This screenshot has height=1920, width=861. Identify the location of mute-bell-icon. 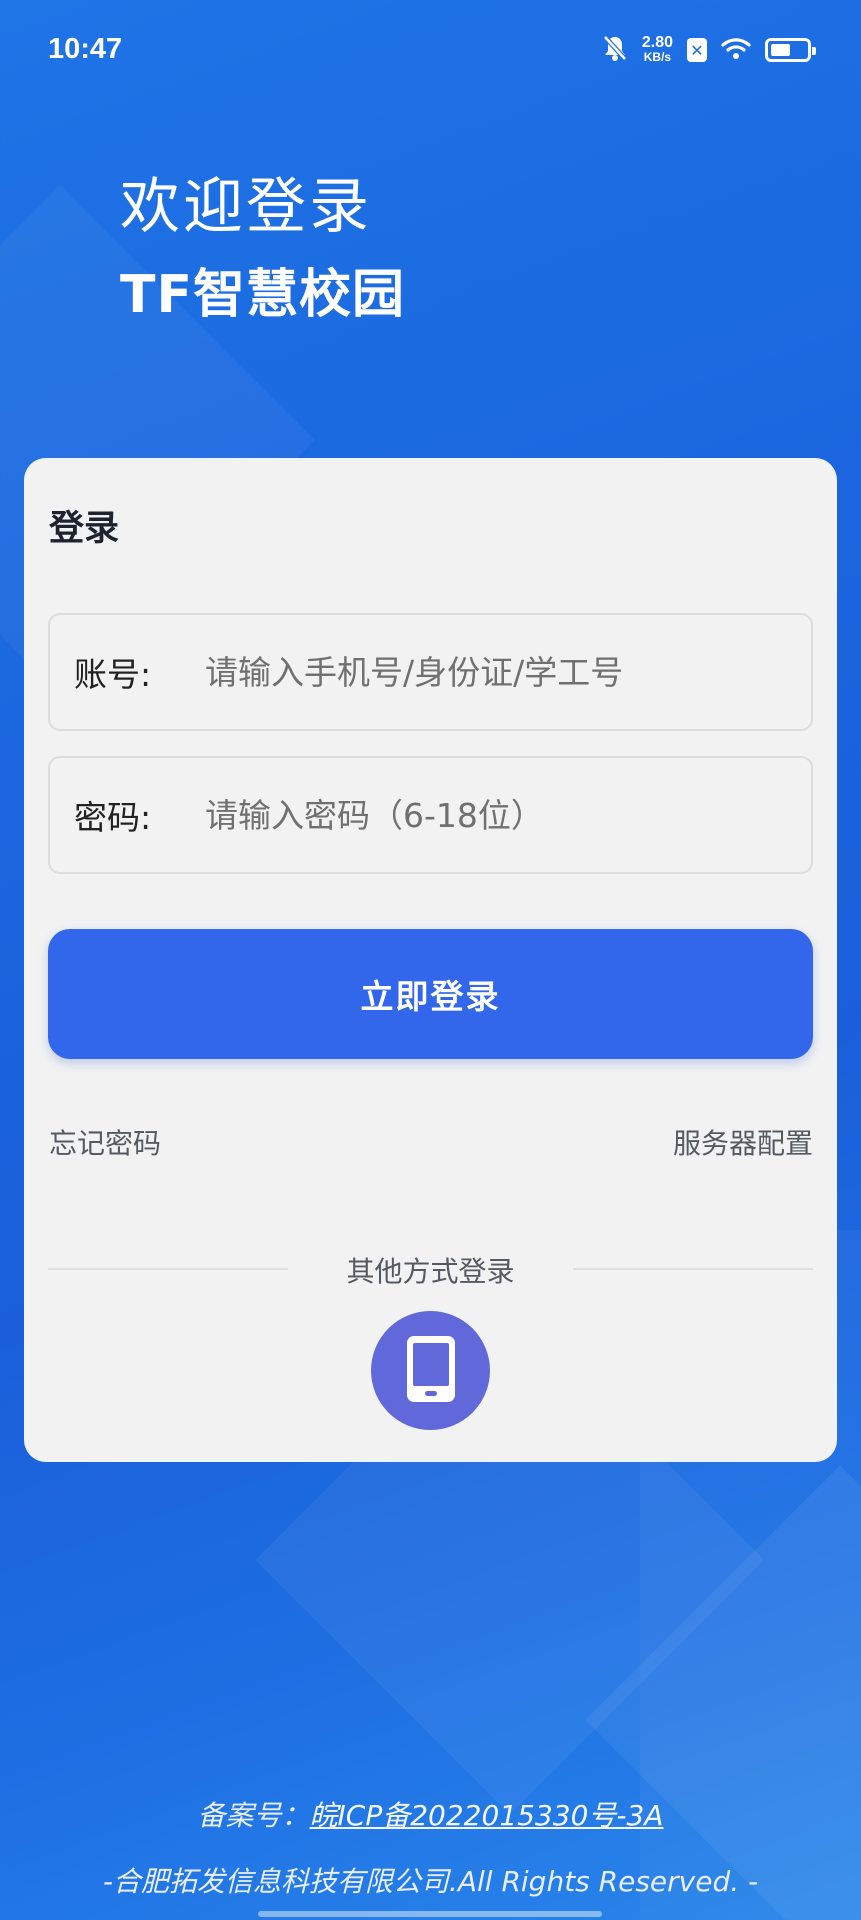
(615, 50).